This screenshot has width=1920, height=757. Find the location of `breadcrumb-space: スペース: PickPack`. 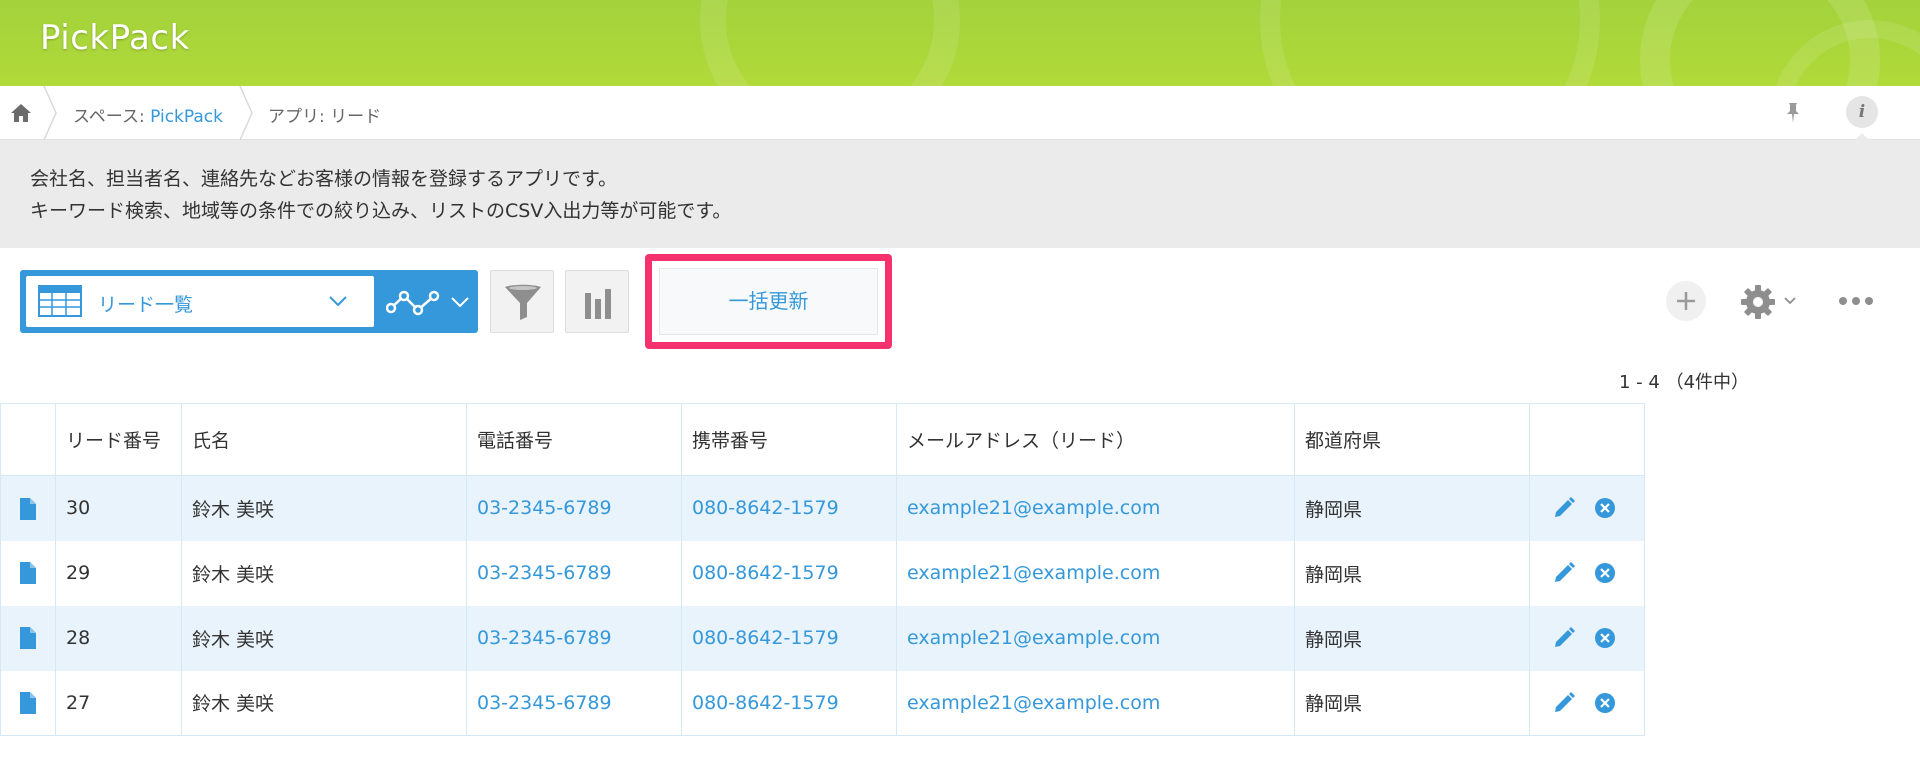

breadcrumb-space: スペース: PickPack is located at coordinates (148, 114).